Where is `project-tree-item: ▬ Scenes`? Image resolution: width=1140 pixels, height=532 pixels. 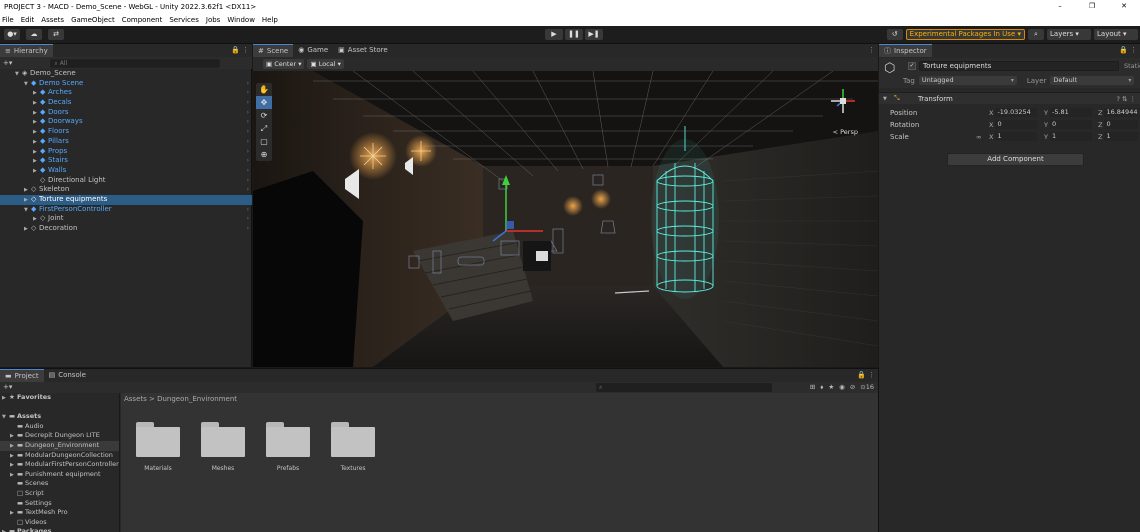
project-tree-item: ▬ Scenes is located at coordinates (59, 484).